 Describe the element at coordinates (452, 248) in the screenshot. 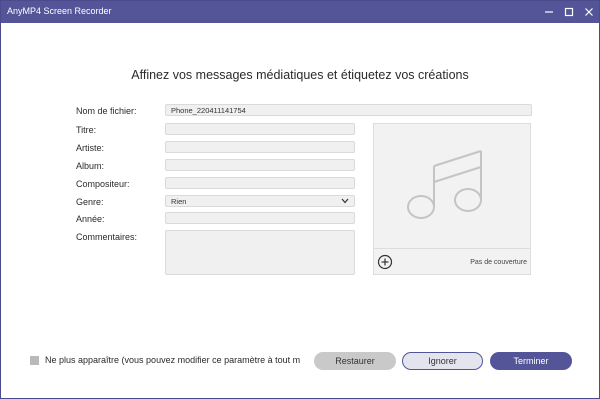

I see `cover-divider` at that location.